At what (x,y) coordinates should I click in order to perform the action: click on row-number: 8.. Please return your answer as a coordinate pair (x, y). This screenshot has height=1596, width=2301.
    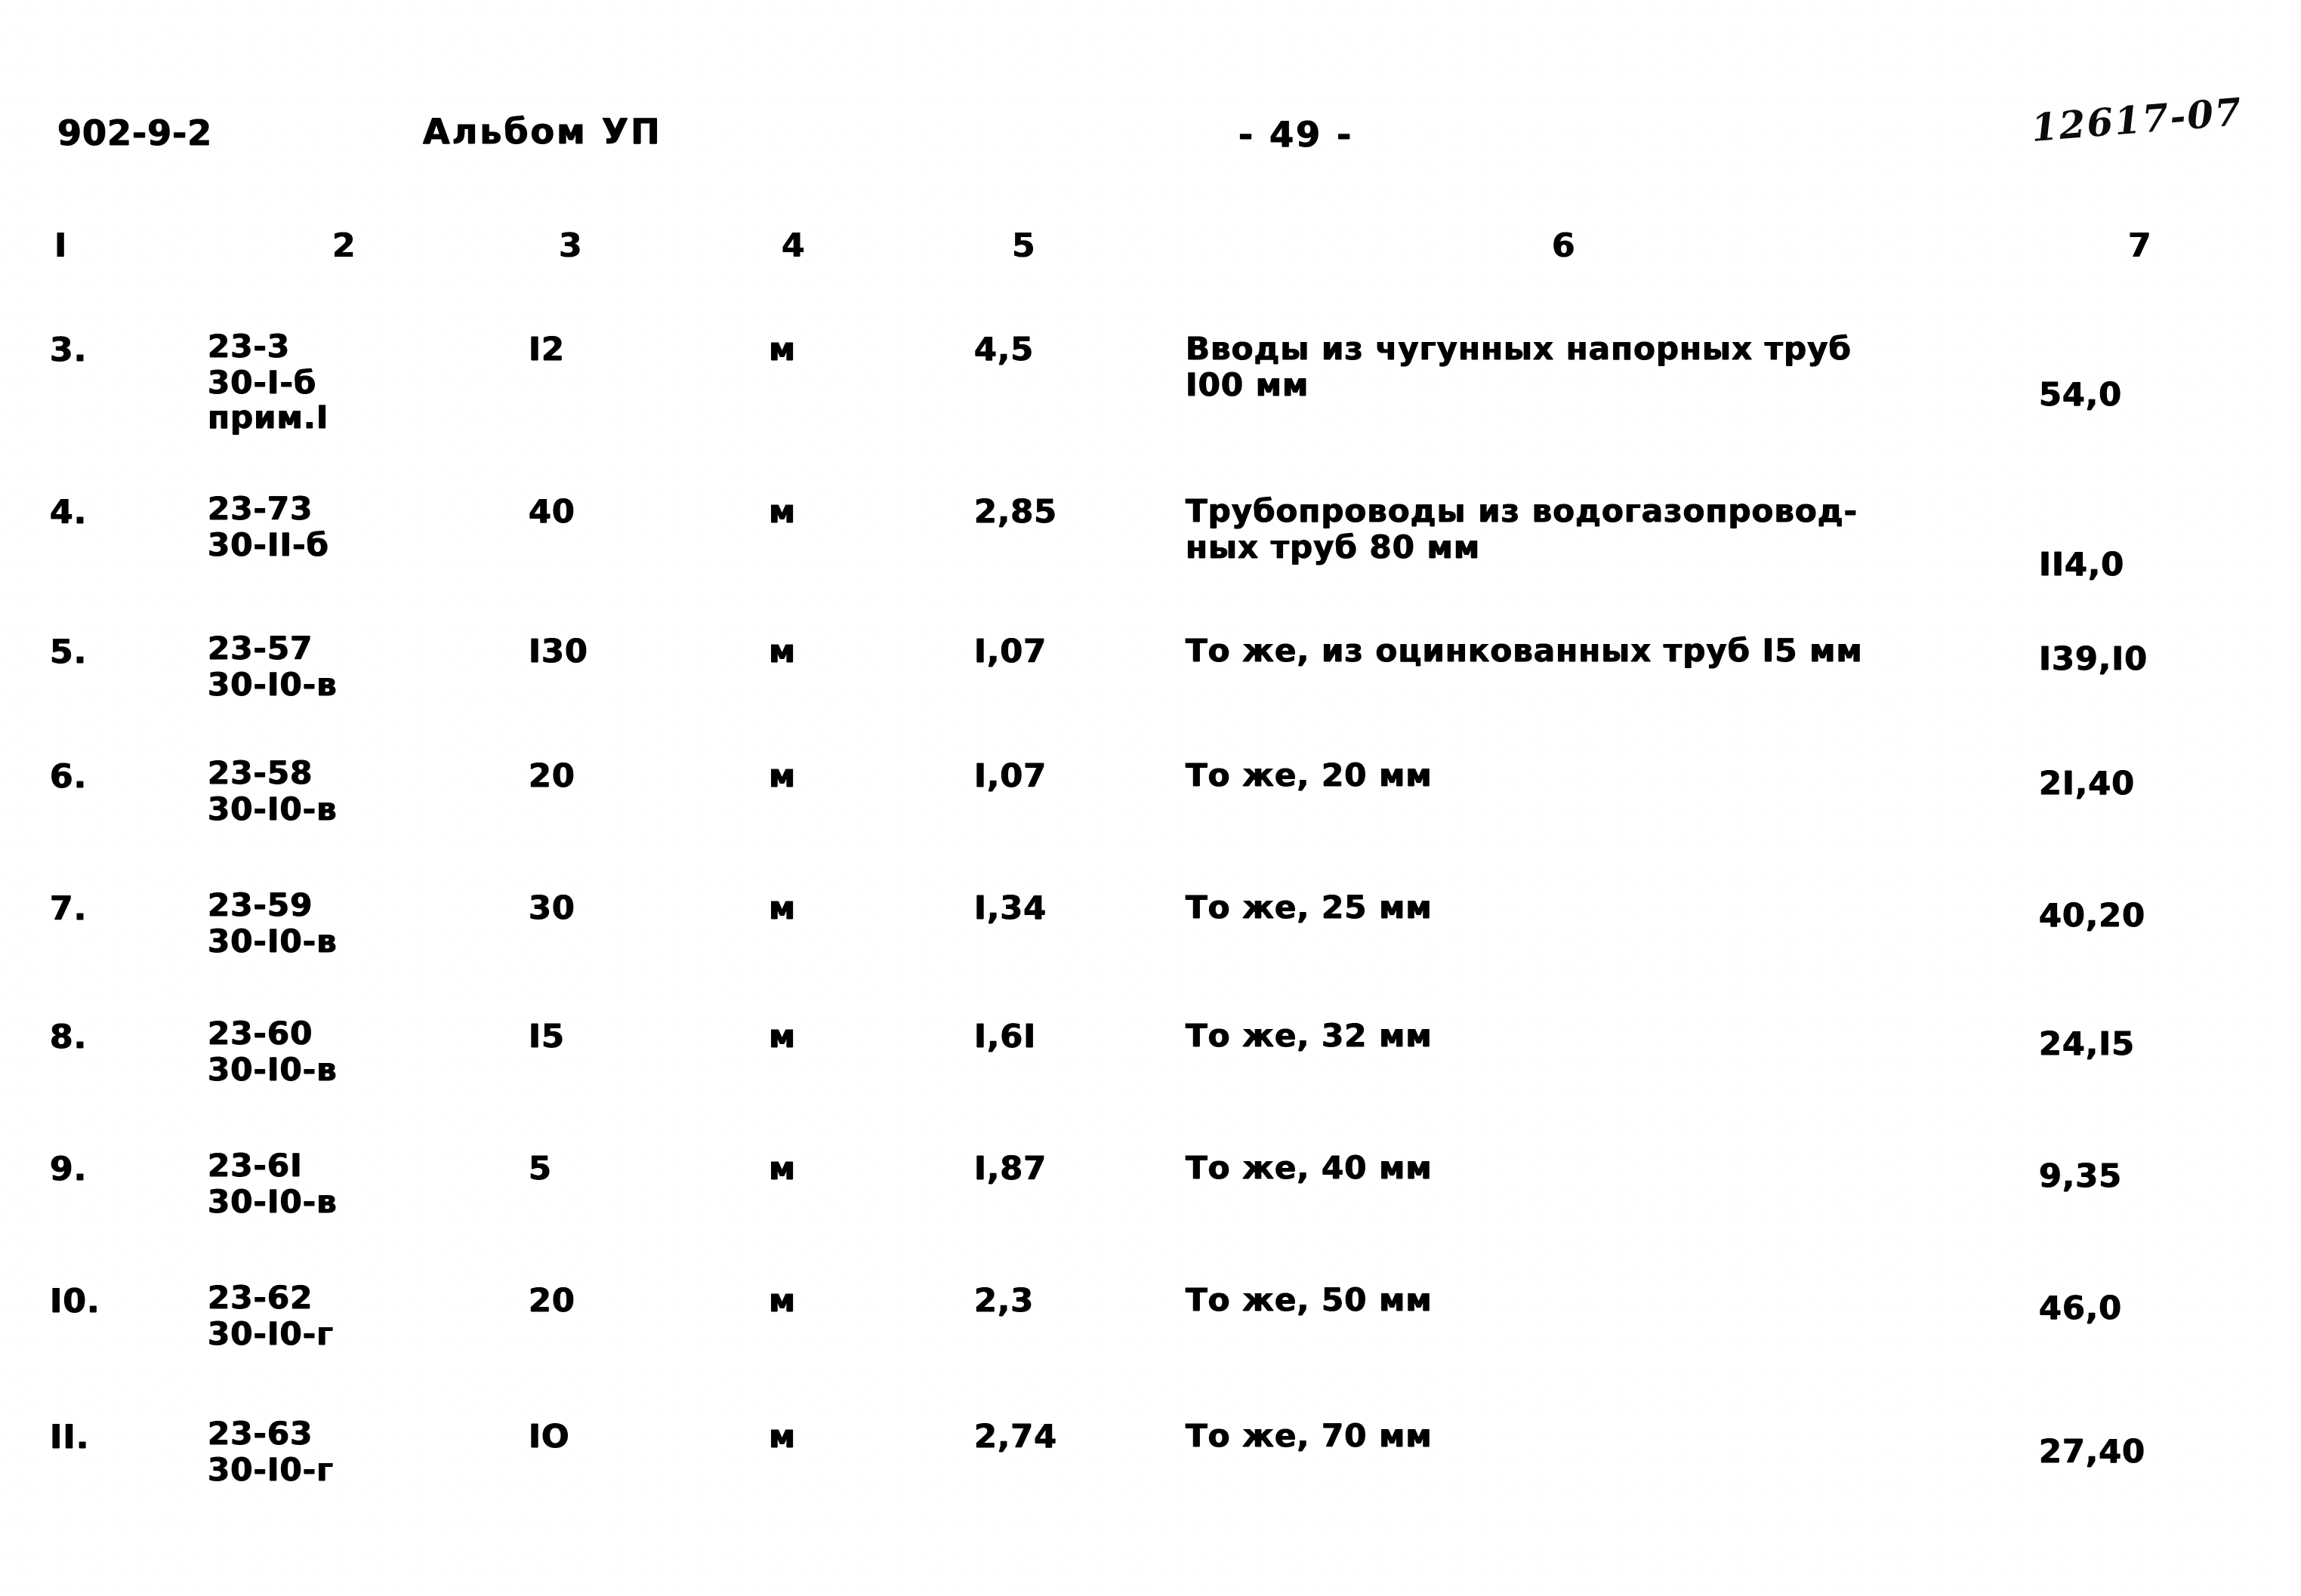
    Looking at the image, I should click on (69, 1037).